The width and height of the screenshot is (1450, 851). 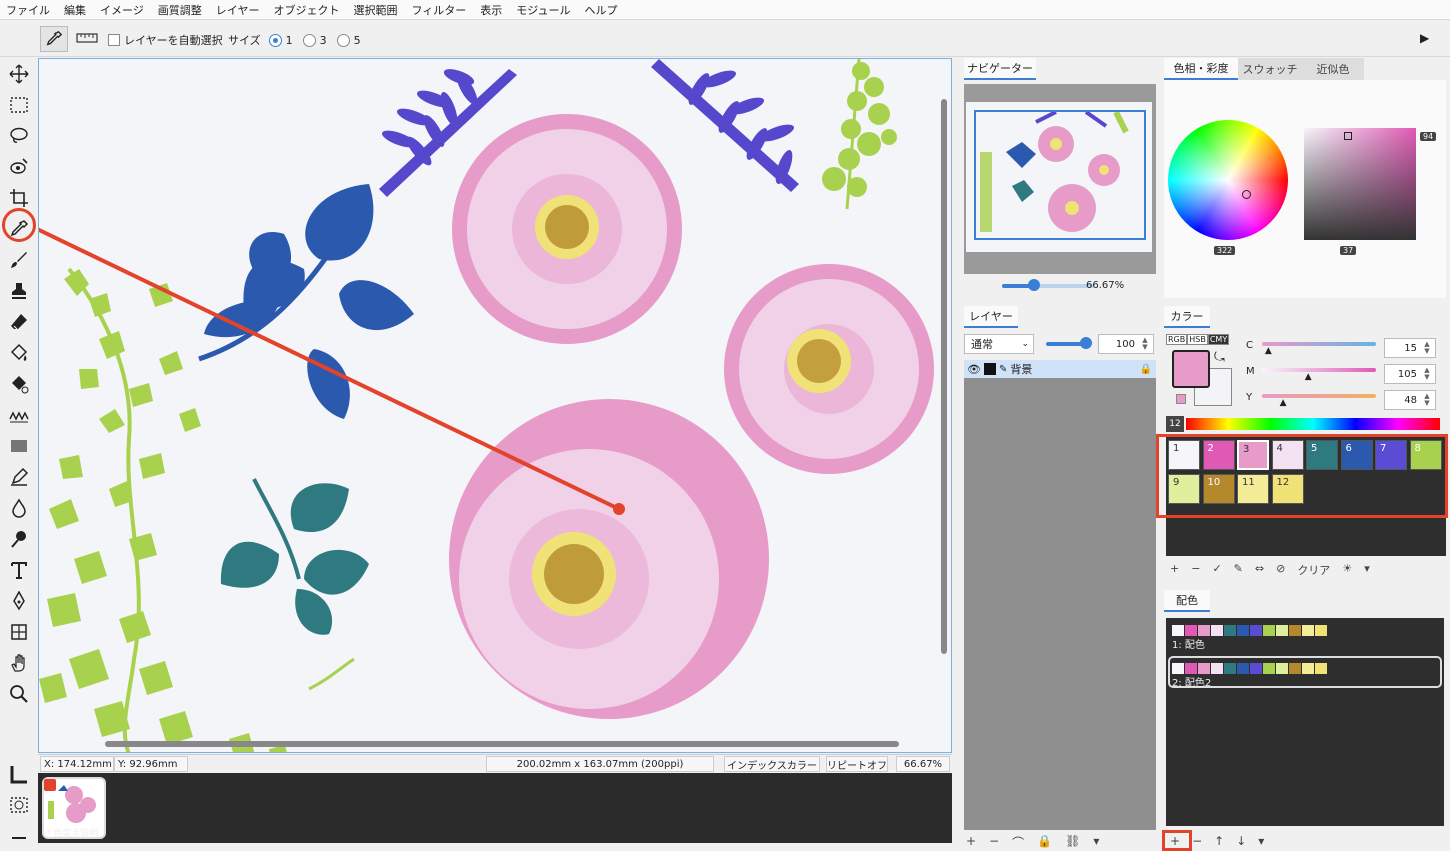 What do you see at coordinates (19, 632) in the screenshot?
I see `transform-tool-icon` at bounding box center [19, 632].